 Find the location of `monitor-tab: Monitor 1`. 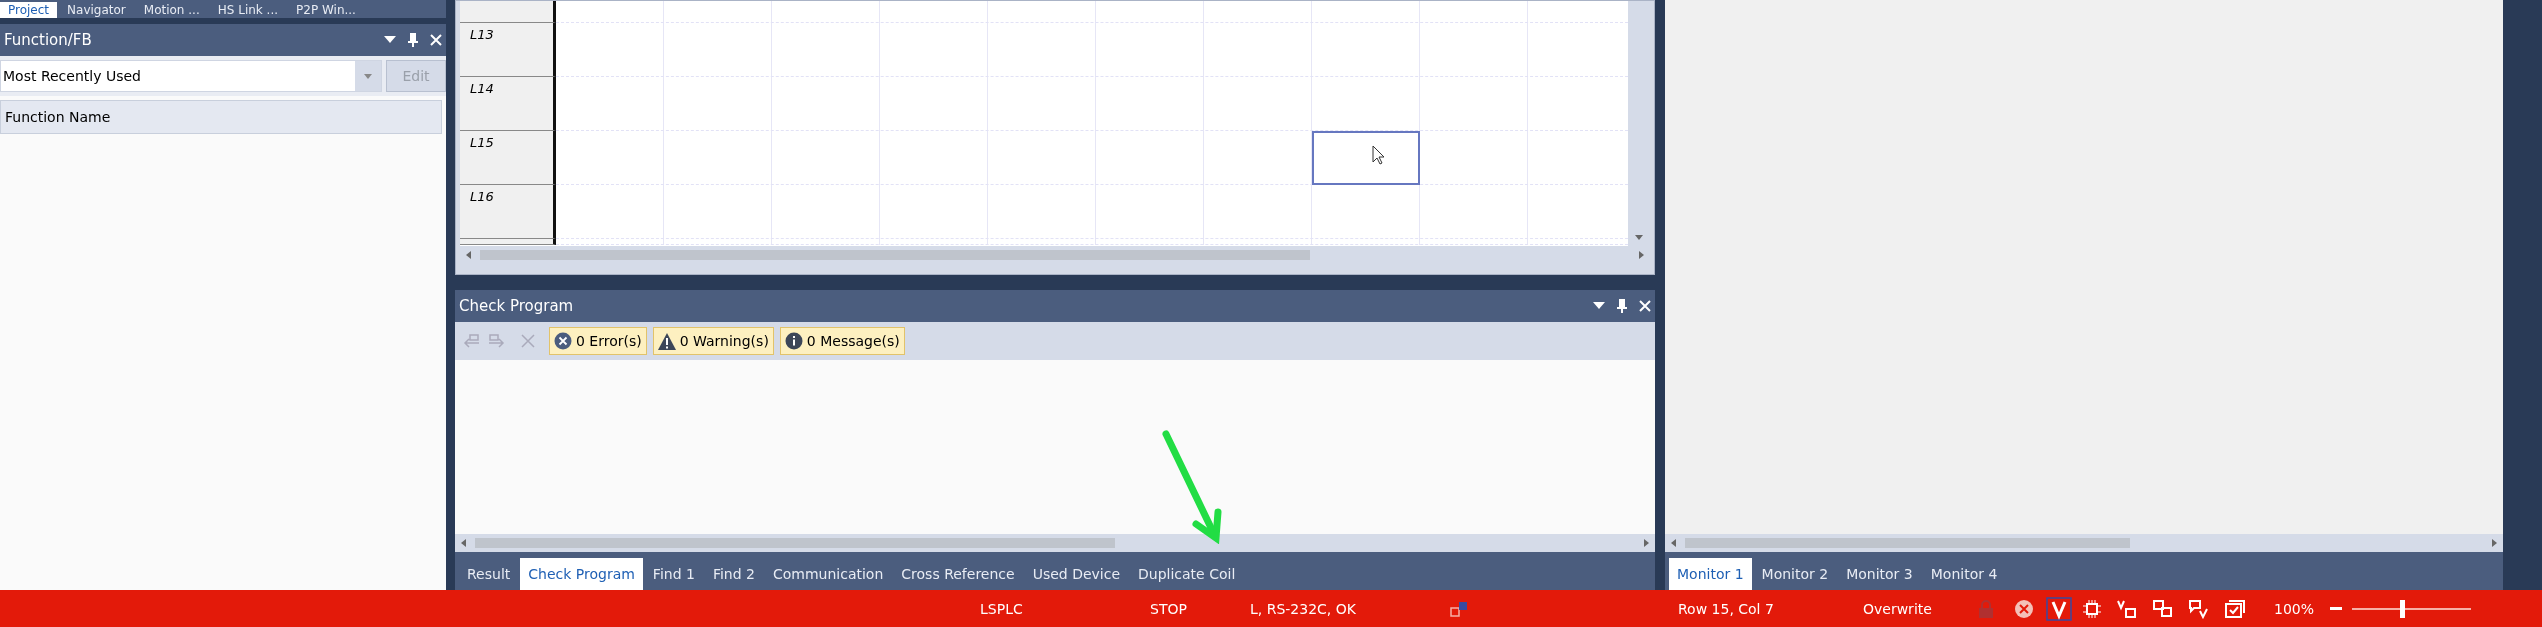

monitor-tab: Monitor 1 is located at coordinates (1710, 574).